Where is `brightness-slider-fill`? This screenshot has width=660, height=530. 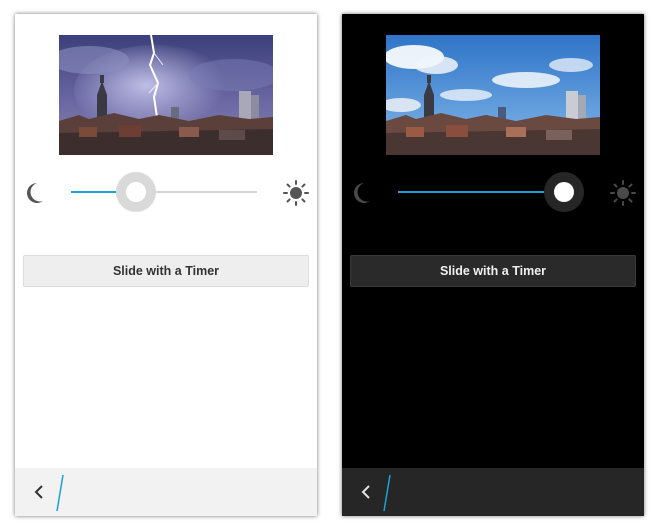
brightness-slider-fill is located at coordinates (481, 192).